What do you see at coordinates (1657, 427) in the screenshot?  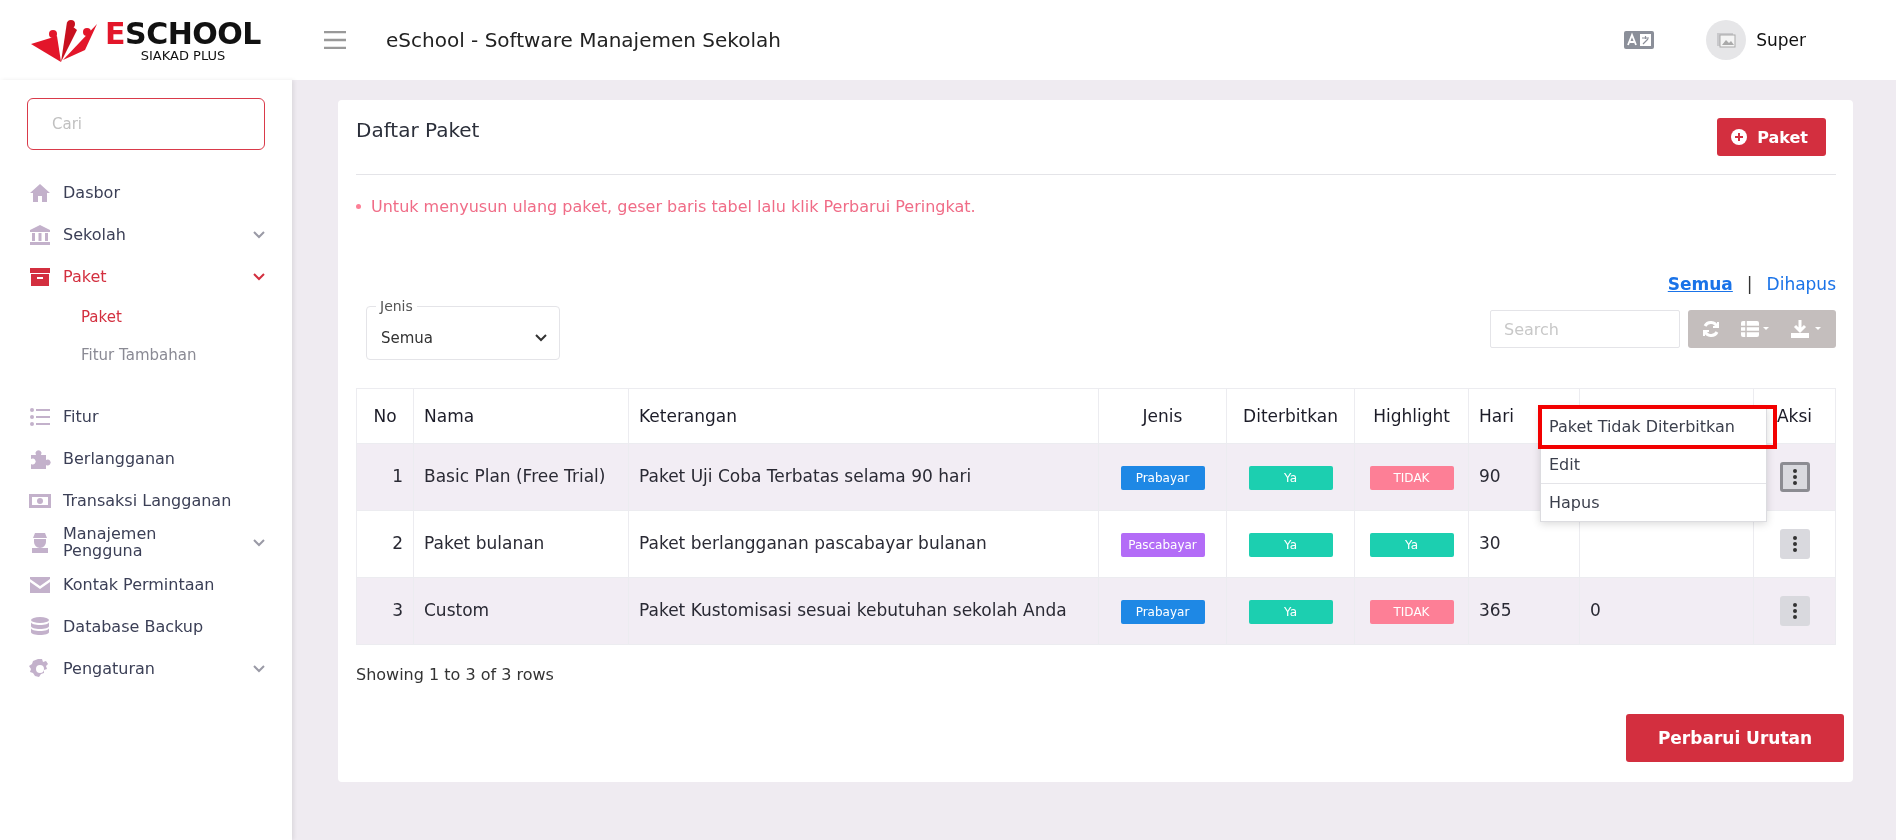 I see `menu-item: Paket Tidak Diterbitkan` at bounding box center [1657, 427].